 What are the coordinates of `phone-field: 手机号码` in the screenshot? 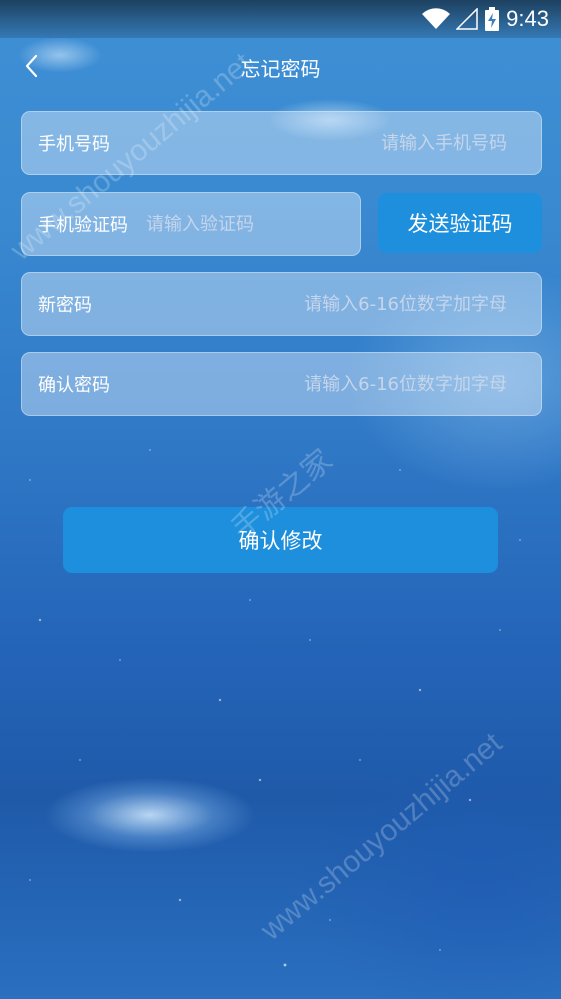 It's located at (281, 143).